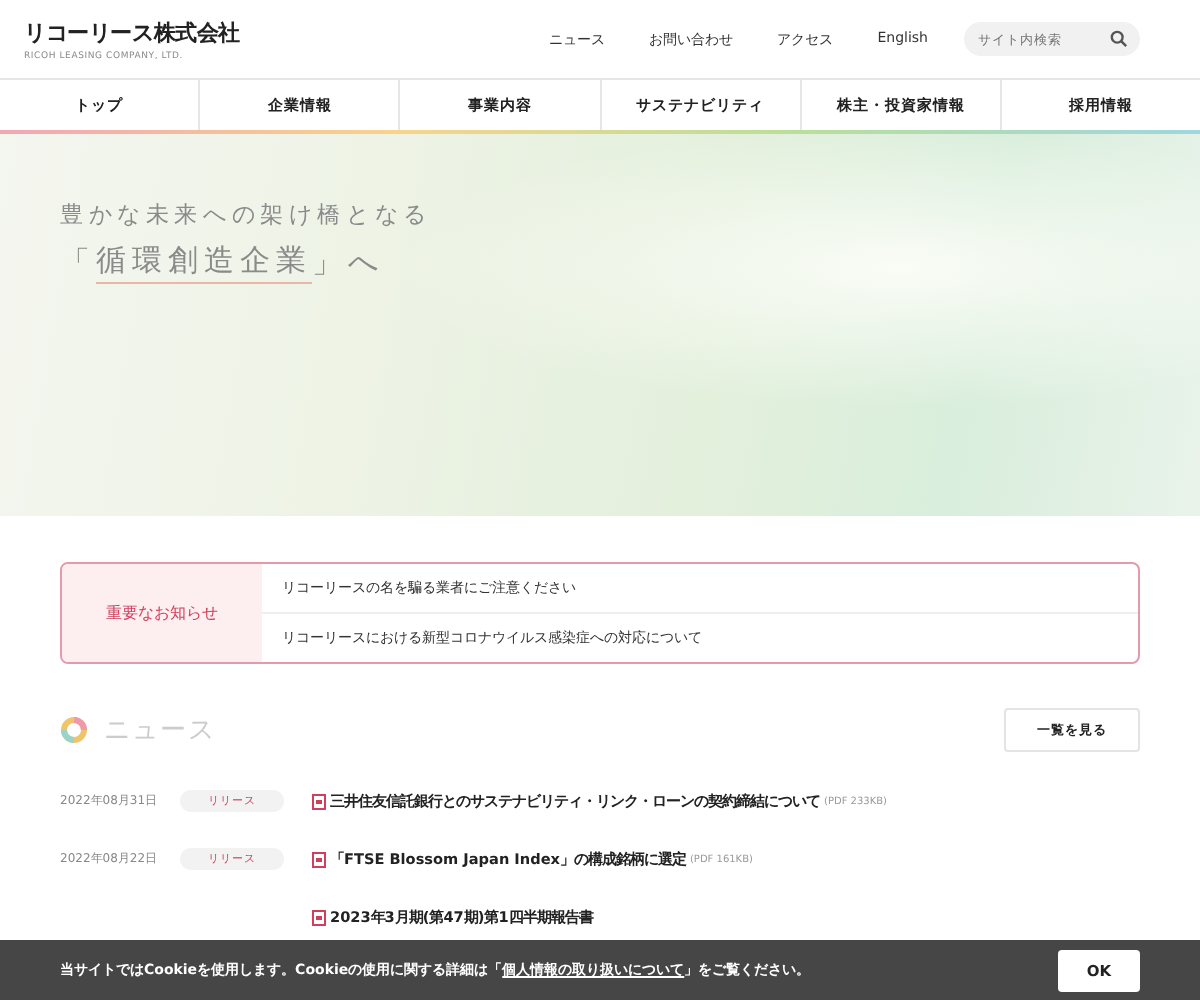 This screenshot has width=1200, height=1000. Describe the element at coordinates (78, 263) in the screenshot. I see `hero-bracket: 「` at that location.